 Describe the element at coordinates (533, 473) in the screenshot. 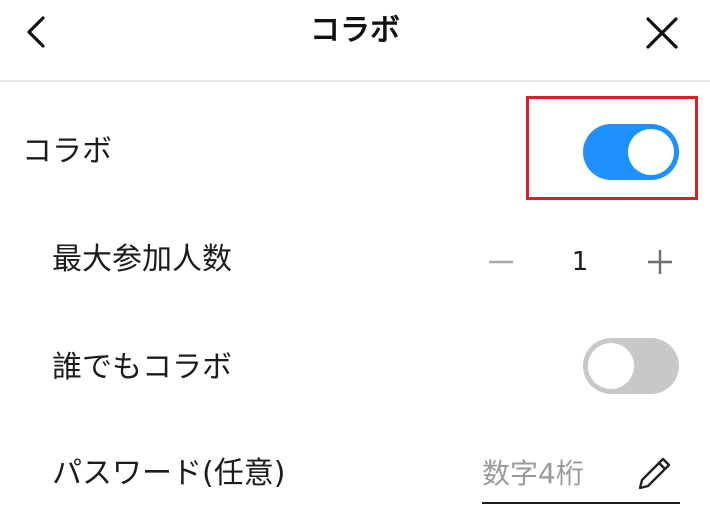

I see `password-placeholder: 数字4桁` at that location.